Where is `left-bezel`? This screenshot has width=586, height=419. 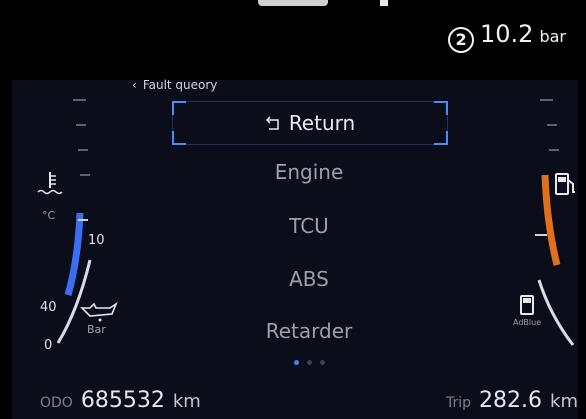
left-bezel is located at coordinates (6, 249).